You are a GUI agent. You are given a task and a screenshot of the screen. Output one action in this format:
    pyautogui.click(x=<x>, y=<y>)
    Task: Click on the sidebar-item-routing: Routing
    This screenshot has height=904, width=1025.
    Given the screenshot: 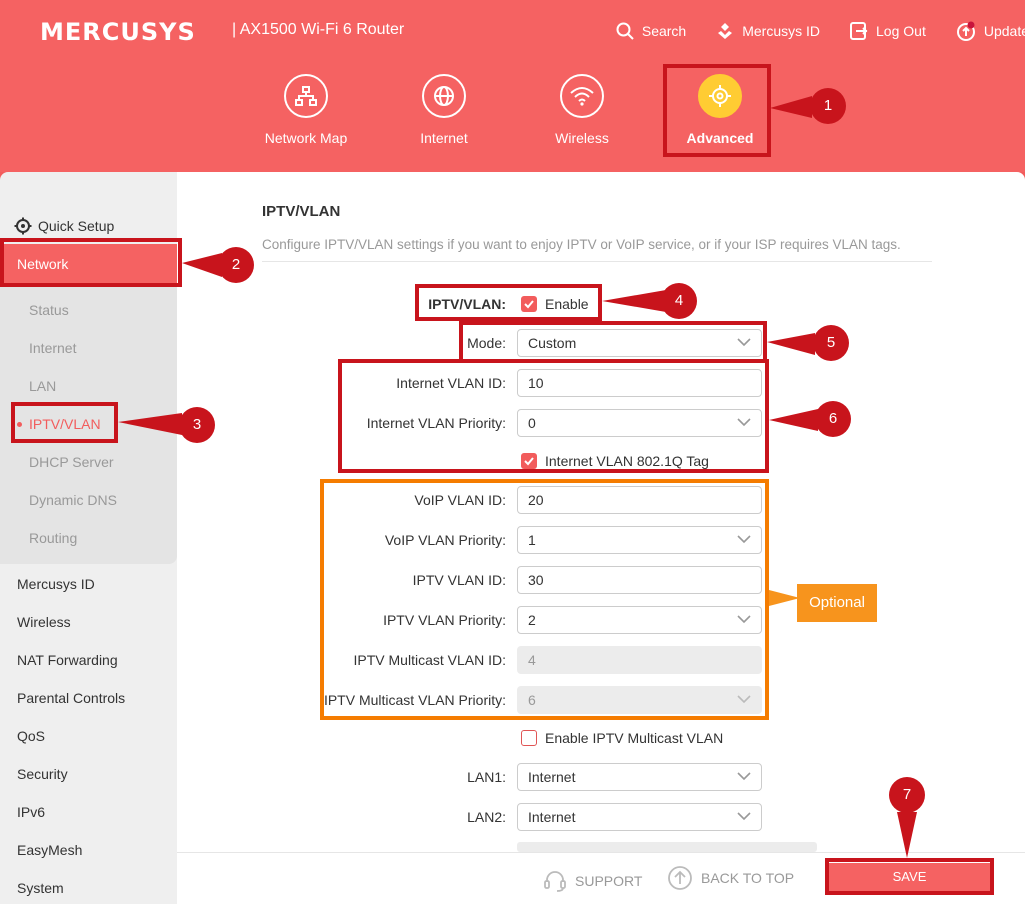 What is the action you would take?
    pyautogui.click(x=53, y=538)
    